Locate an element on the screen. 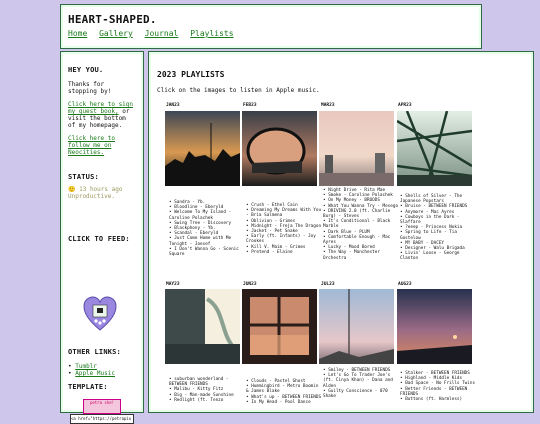  playlist-cover-jan is located at coordinates (202, 148).